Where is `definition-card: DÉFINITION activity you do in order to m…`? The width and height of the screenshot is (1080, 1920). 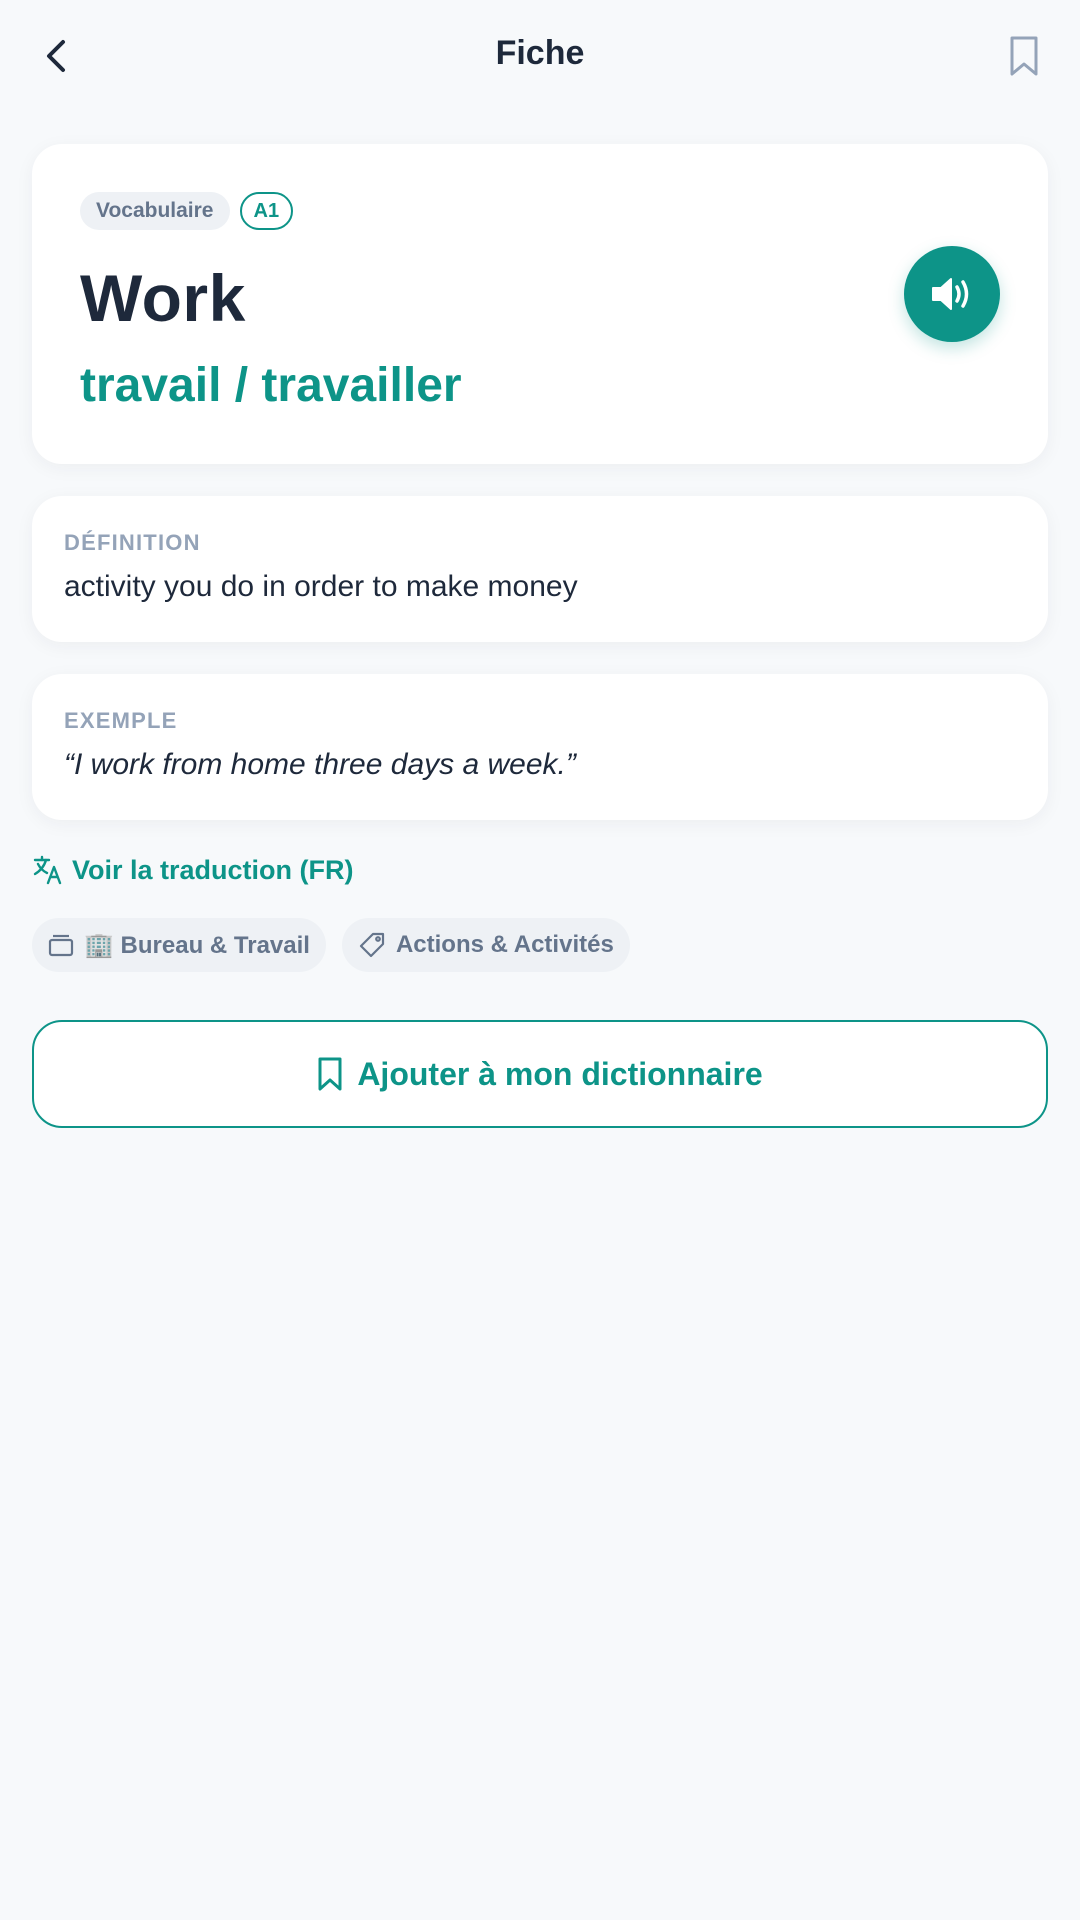
definition-card: DÉFINITION activity you do in order to m… is located at coordinates (540, 569).